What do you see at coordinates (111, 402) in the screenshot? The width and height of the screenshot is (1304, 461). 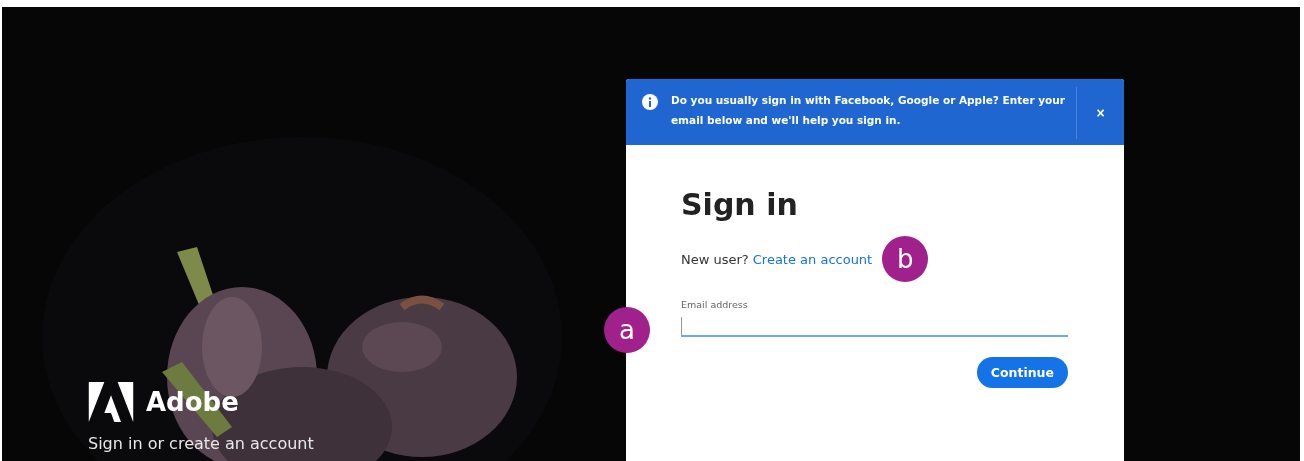 I see `logo-icon` at bounding box center [111, 402].